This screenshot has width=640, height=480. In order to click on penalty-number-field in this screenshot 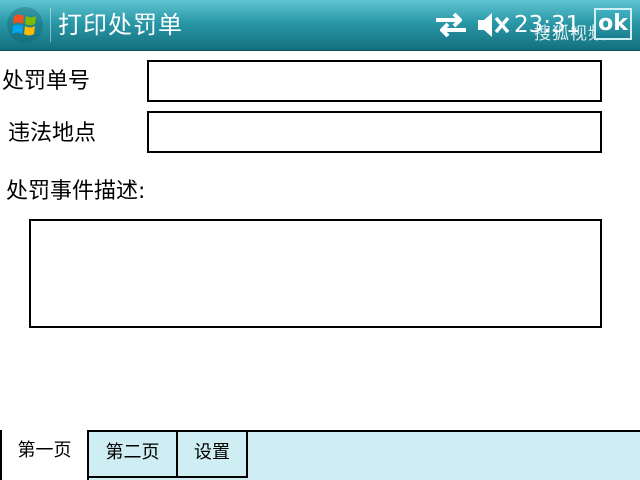, I will do `click(374, 81)`.